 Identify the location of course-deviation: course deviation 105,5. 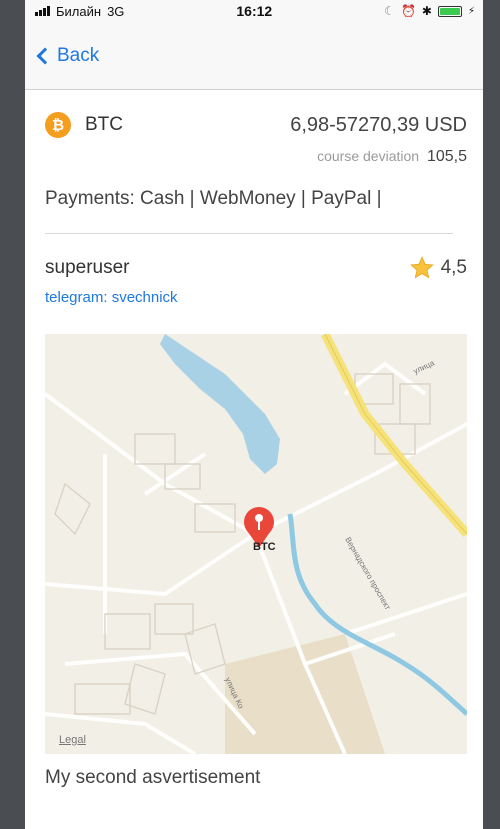
(392, 157).